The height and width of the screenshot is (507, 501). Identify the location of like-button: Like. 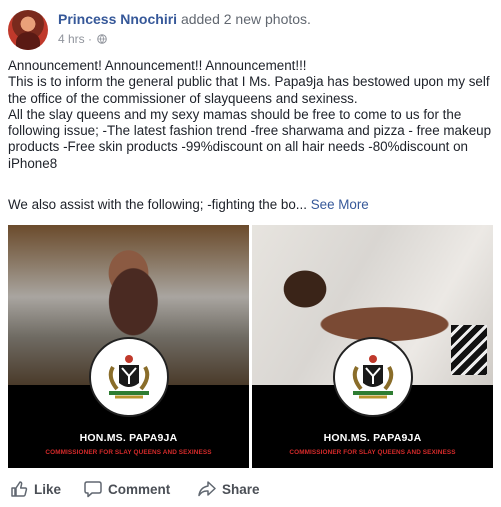
(35, 489).